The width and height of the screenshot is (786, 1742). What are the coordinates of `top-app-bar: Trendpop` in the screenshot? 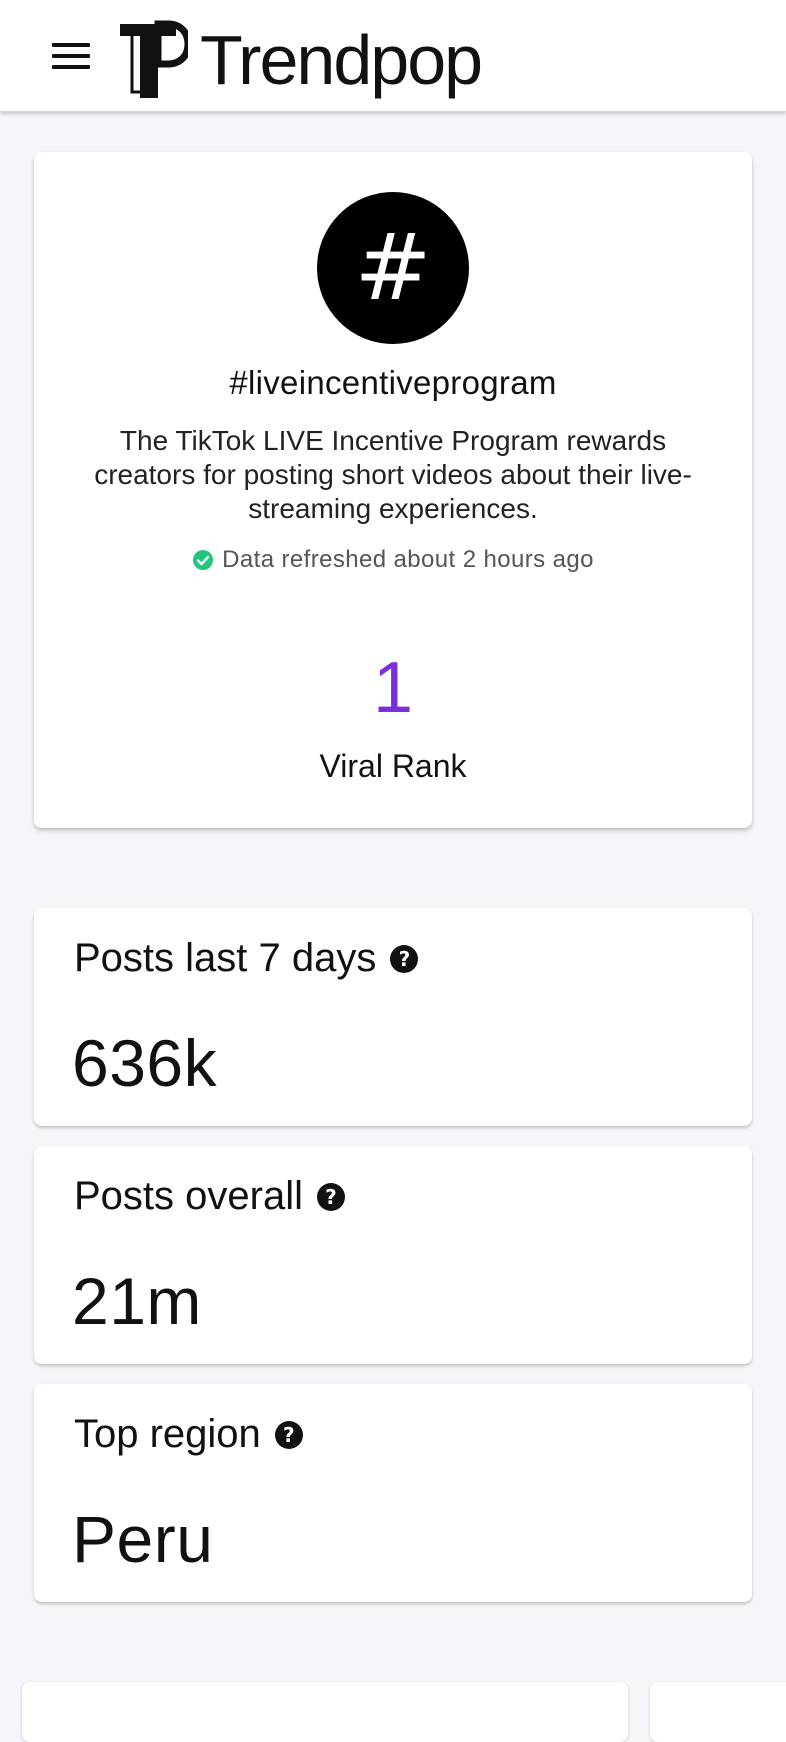 It's located at (393, 56).